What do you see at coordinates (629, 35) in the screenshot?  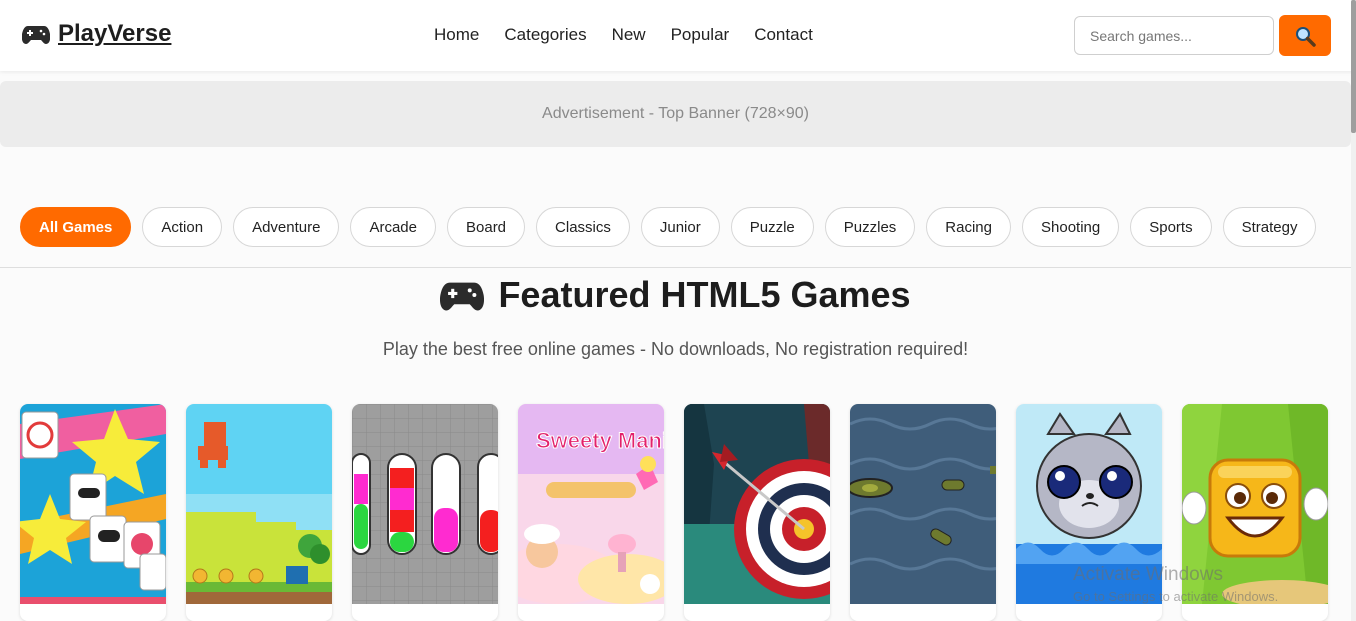 I see `nav-new: New` at bounding box center [629, 35].